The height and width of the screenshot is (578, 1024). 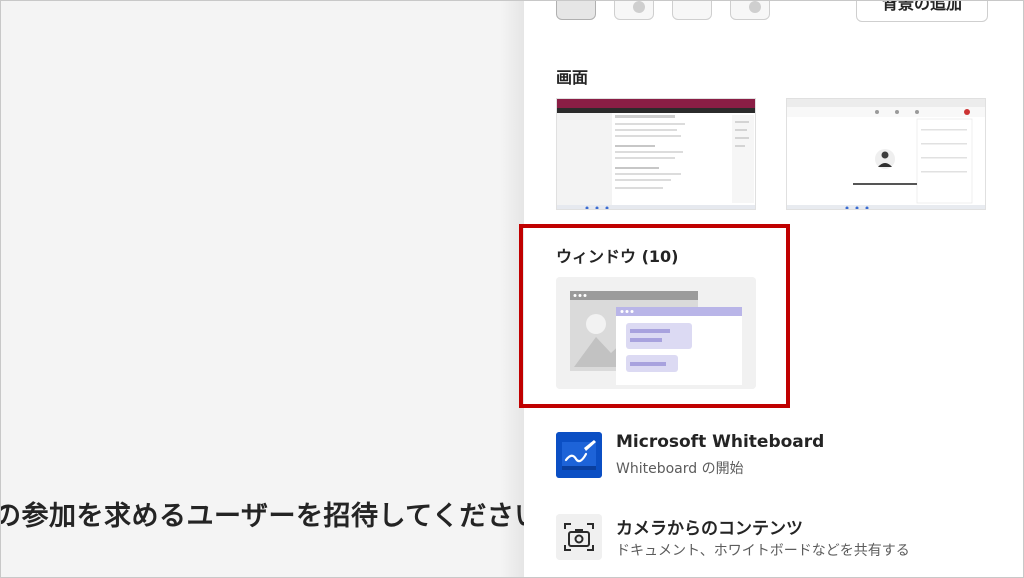 What do you see at coordinates (709, 529) in the screenshot?
I see `camera-content-title: カメラからのコンテンツ` at bounding box center [709, 529].